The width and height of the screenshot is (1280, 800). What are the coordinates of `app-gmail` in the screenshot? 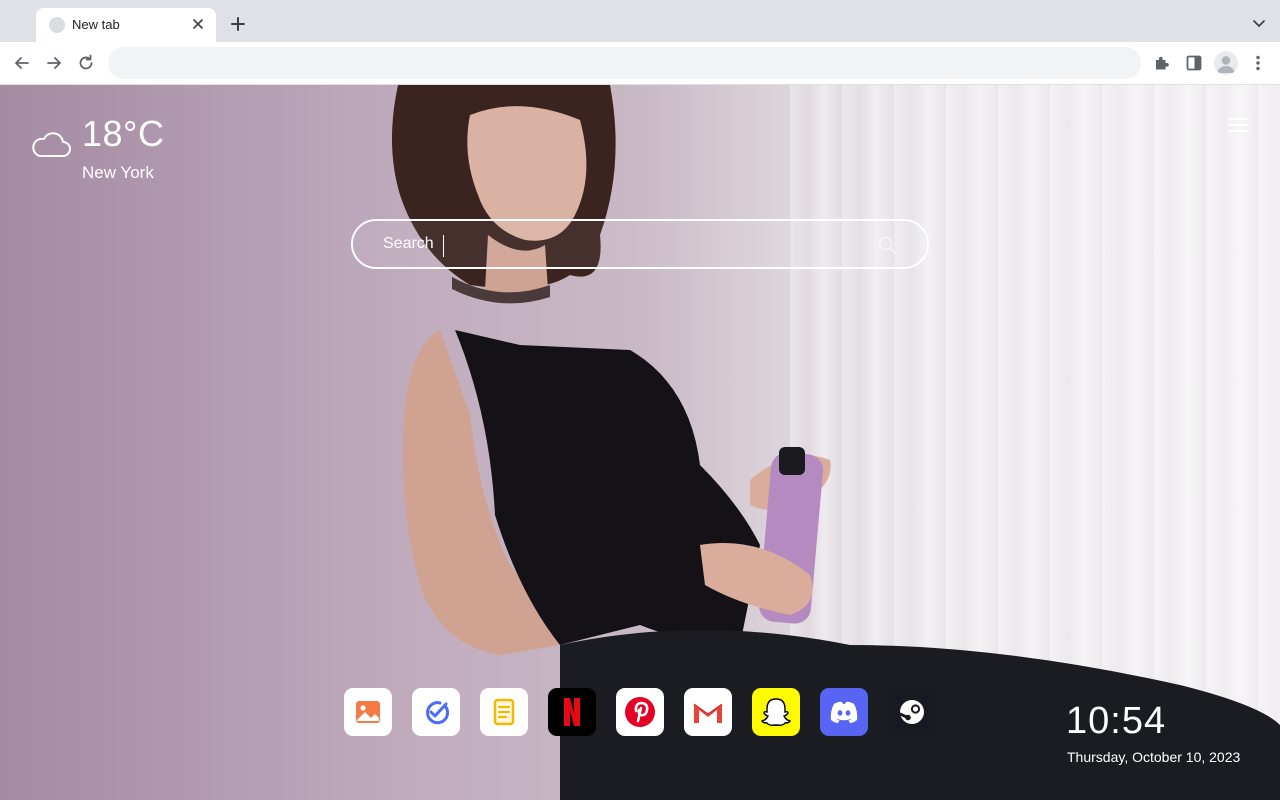 It's located at (708, 712).